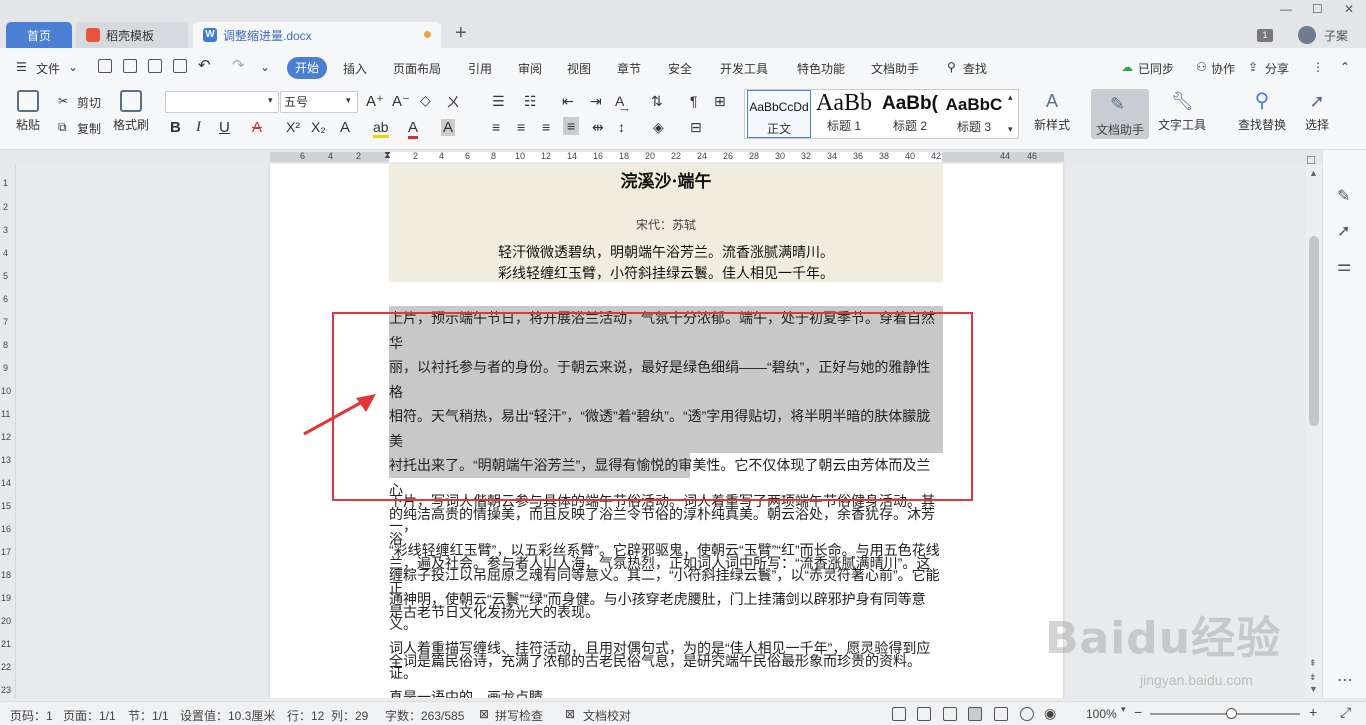 The image size is (1366, 725). What do you see at coordinates (1138, 712) in the screenshot?
I see `zoom-out-icon: −` at bounding box center [1138, 712].